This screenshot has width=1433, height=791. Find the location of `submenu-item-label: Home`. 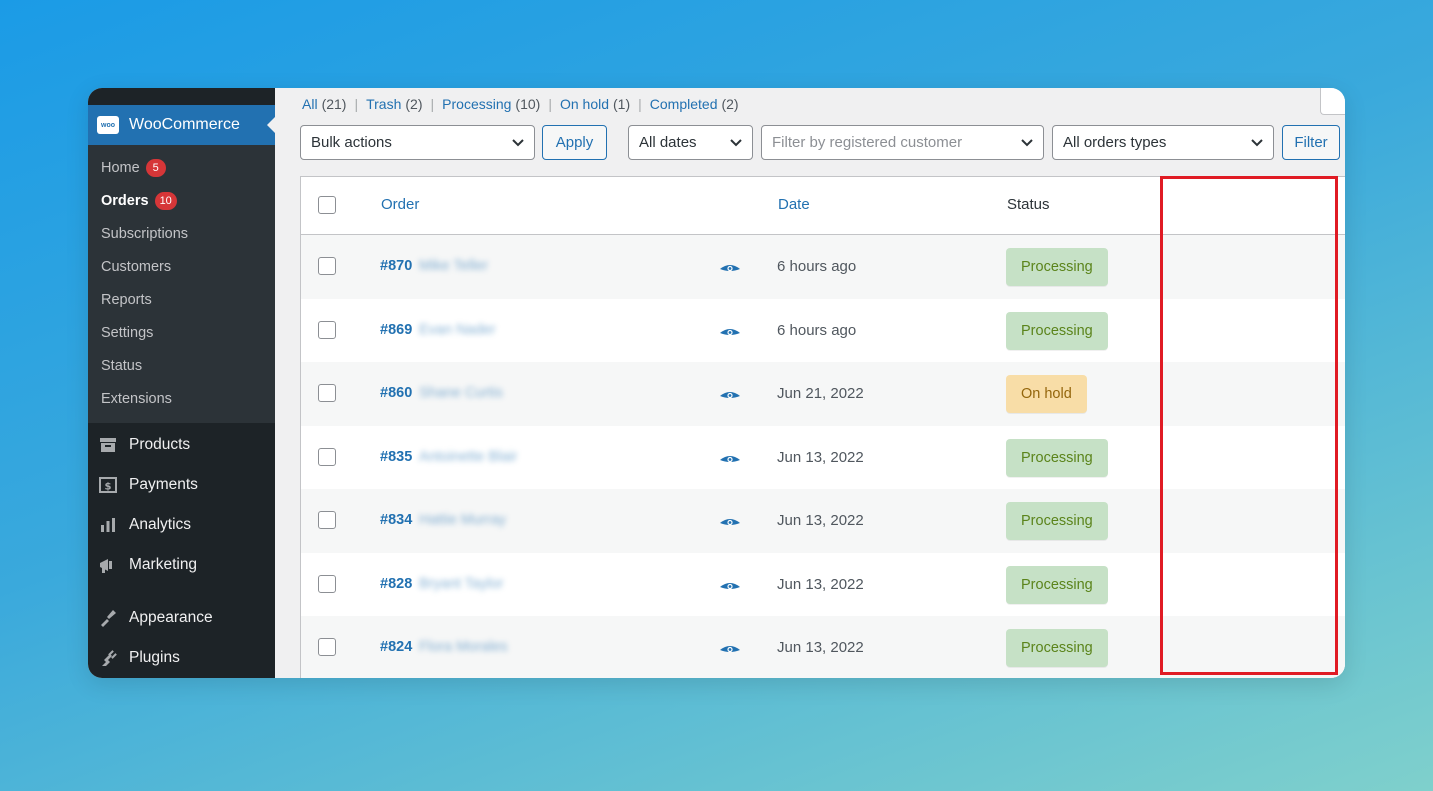

submenu-item-label: Home is located at coordinates (120, 167).